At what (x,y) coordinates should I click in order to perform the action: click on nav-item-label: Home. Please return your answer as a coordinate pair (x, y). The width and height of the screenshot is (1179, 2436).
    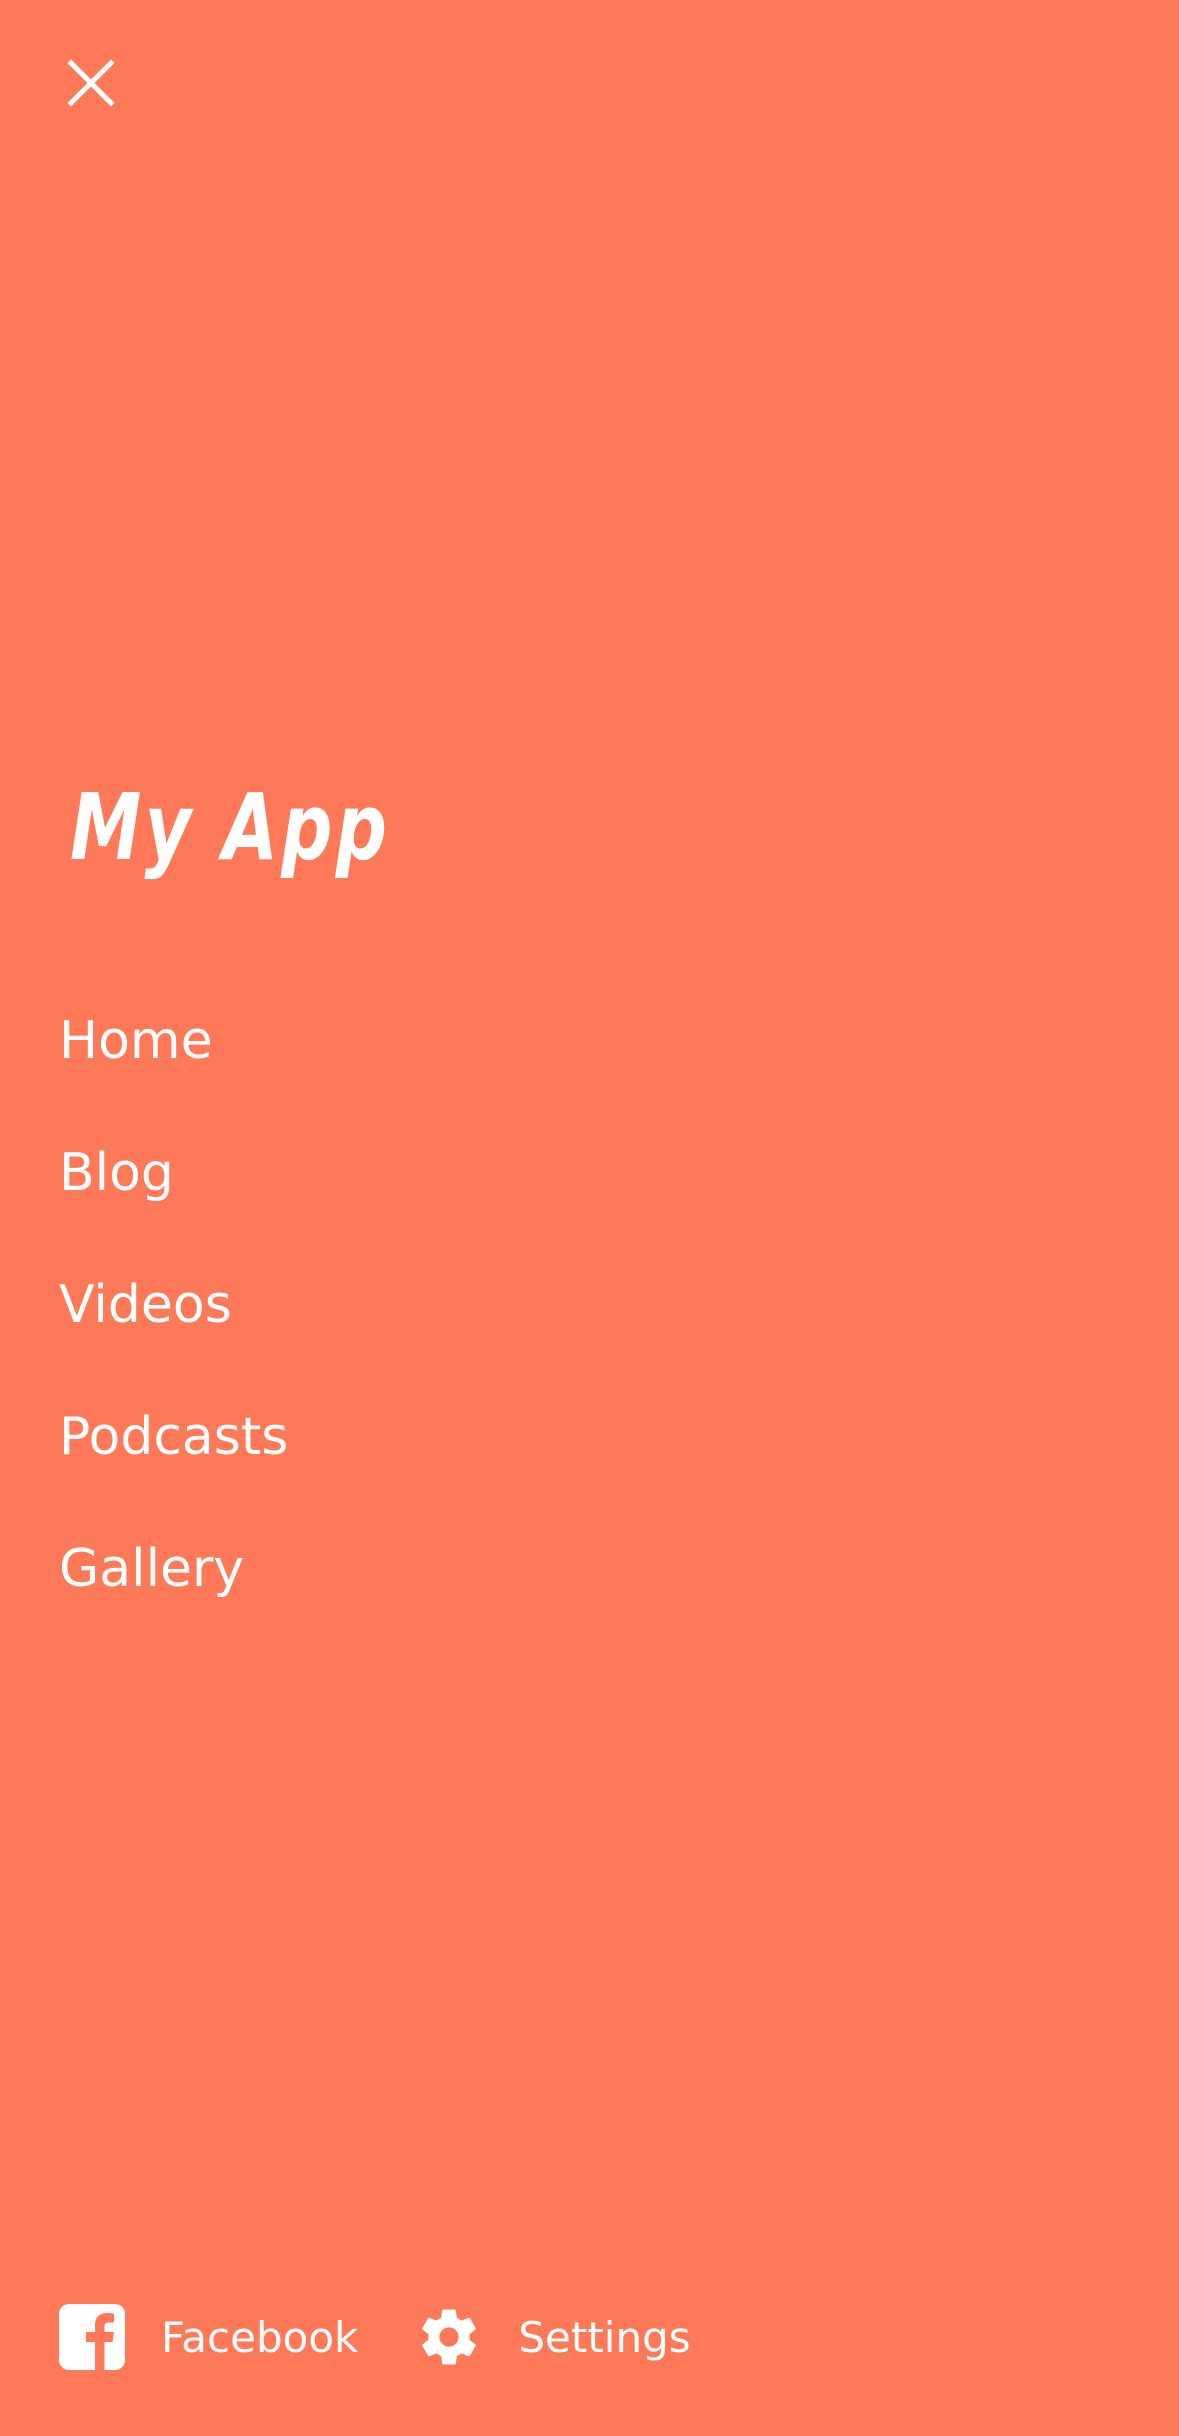
    Looking at the image, I should click on (136, 1041).